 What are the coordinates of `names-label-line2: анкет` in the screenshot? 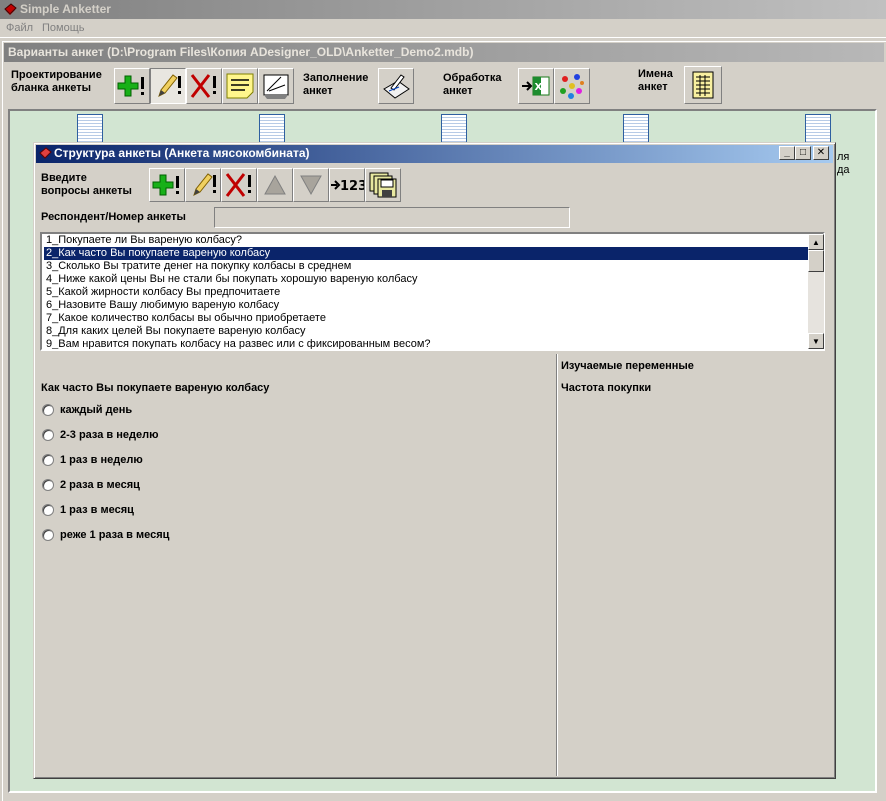 It's located at (653, 87).